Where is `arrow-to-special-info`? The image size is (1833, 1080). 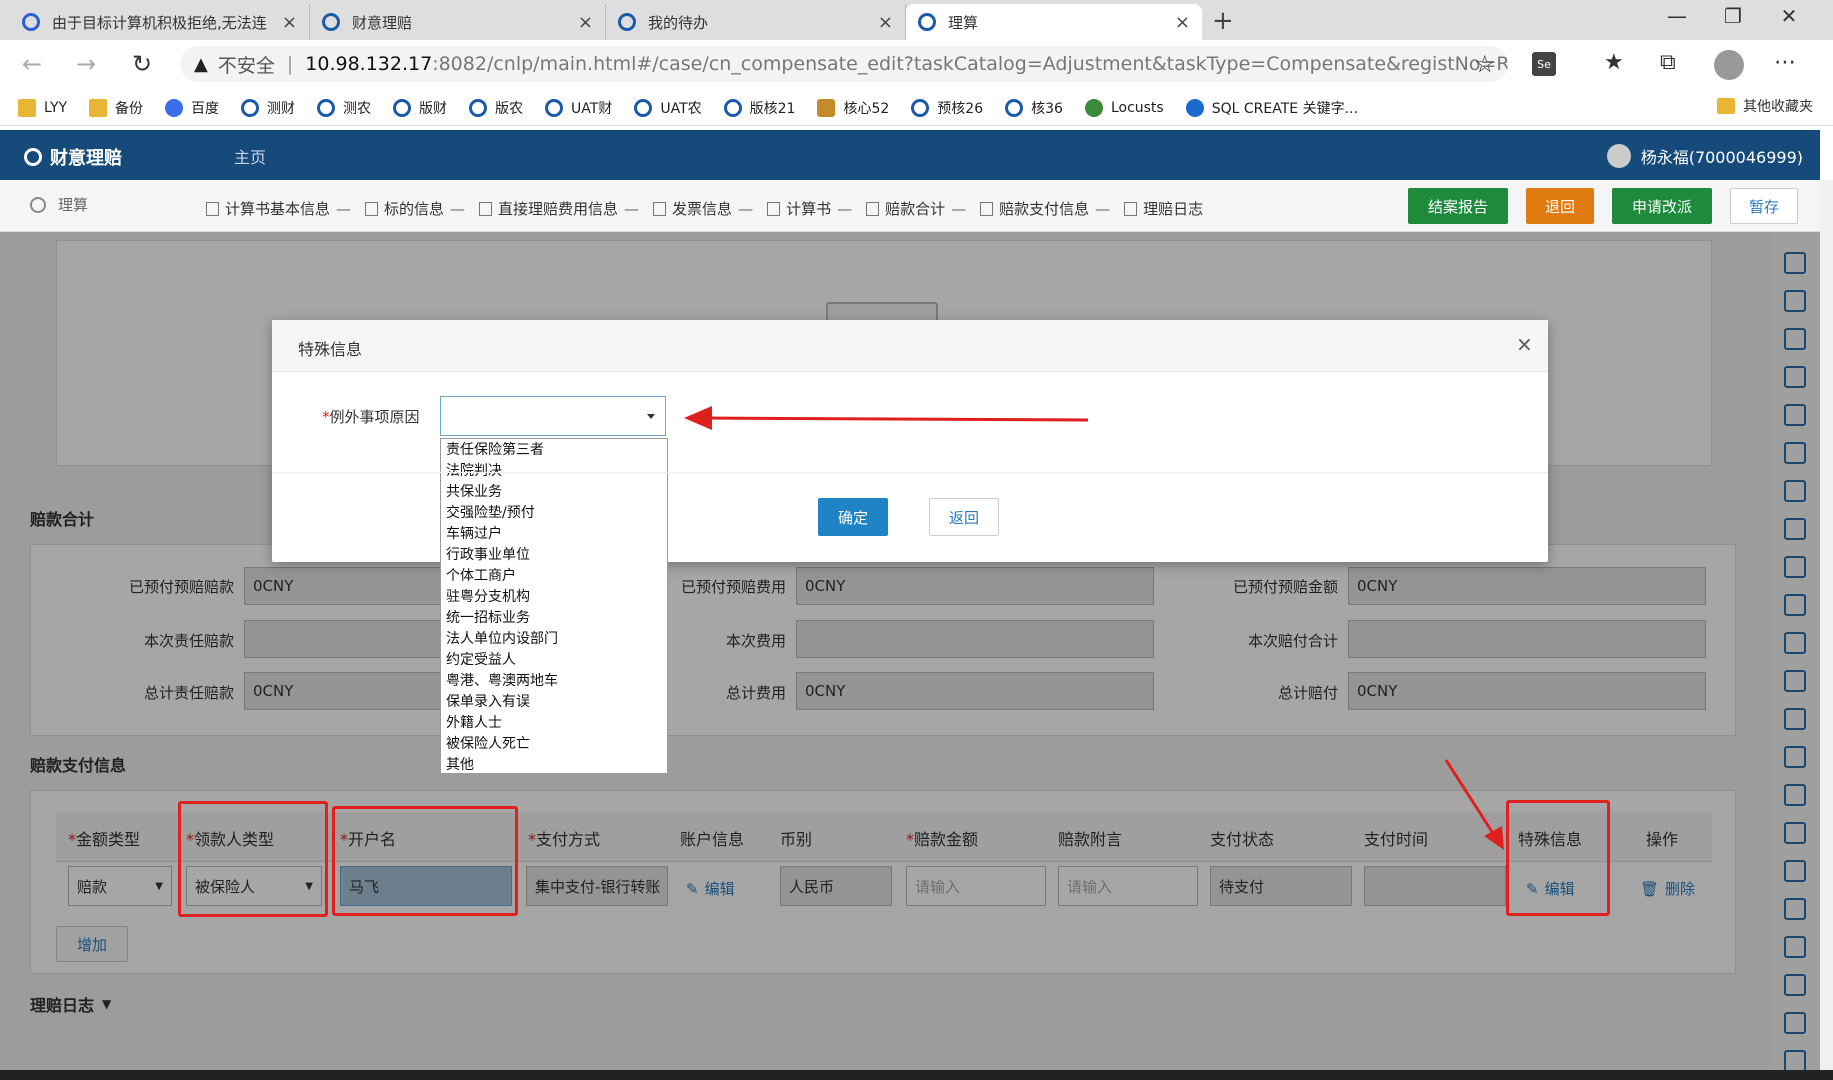 arrow-to-special-info is located at coordinates (1474, 804).